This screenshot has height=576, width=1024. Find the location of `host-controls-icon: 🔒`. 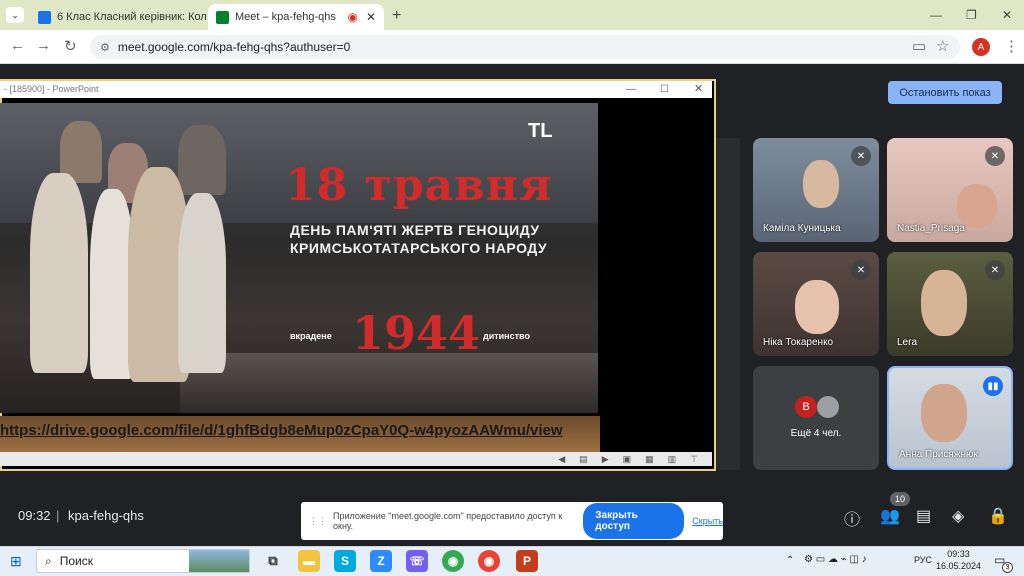

host-controls-icon: 🔒 is located at coordinates (998, 516).